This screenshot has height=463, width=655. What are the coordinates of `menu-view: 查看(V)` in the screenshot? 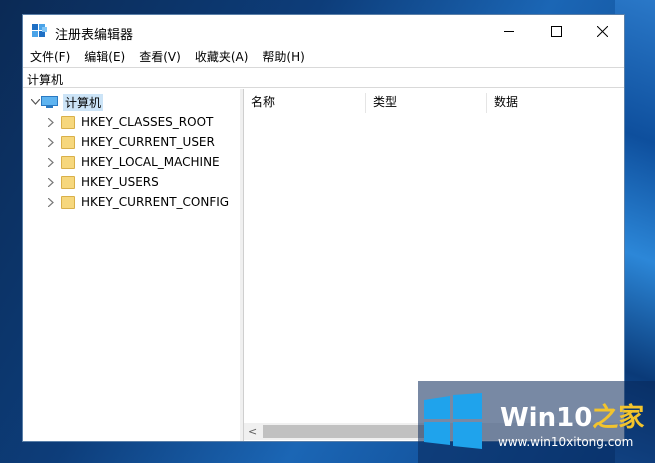 It's located at (160, 57).